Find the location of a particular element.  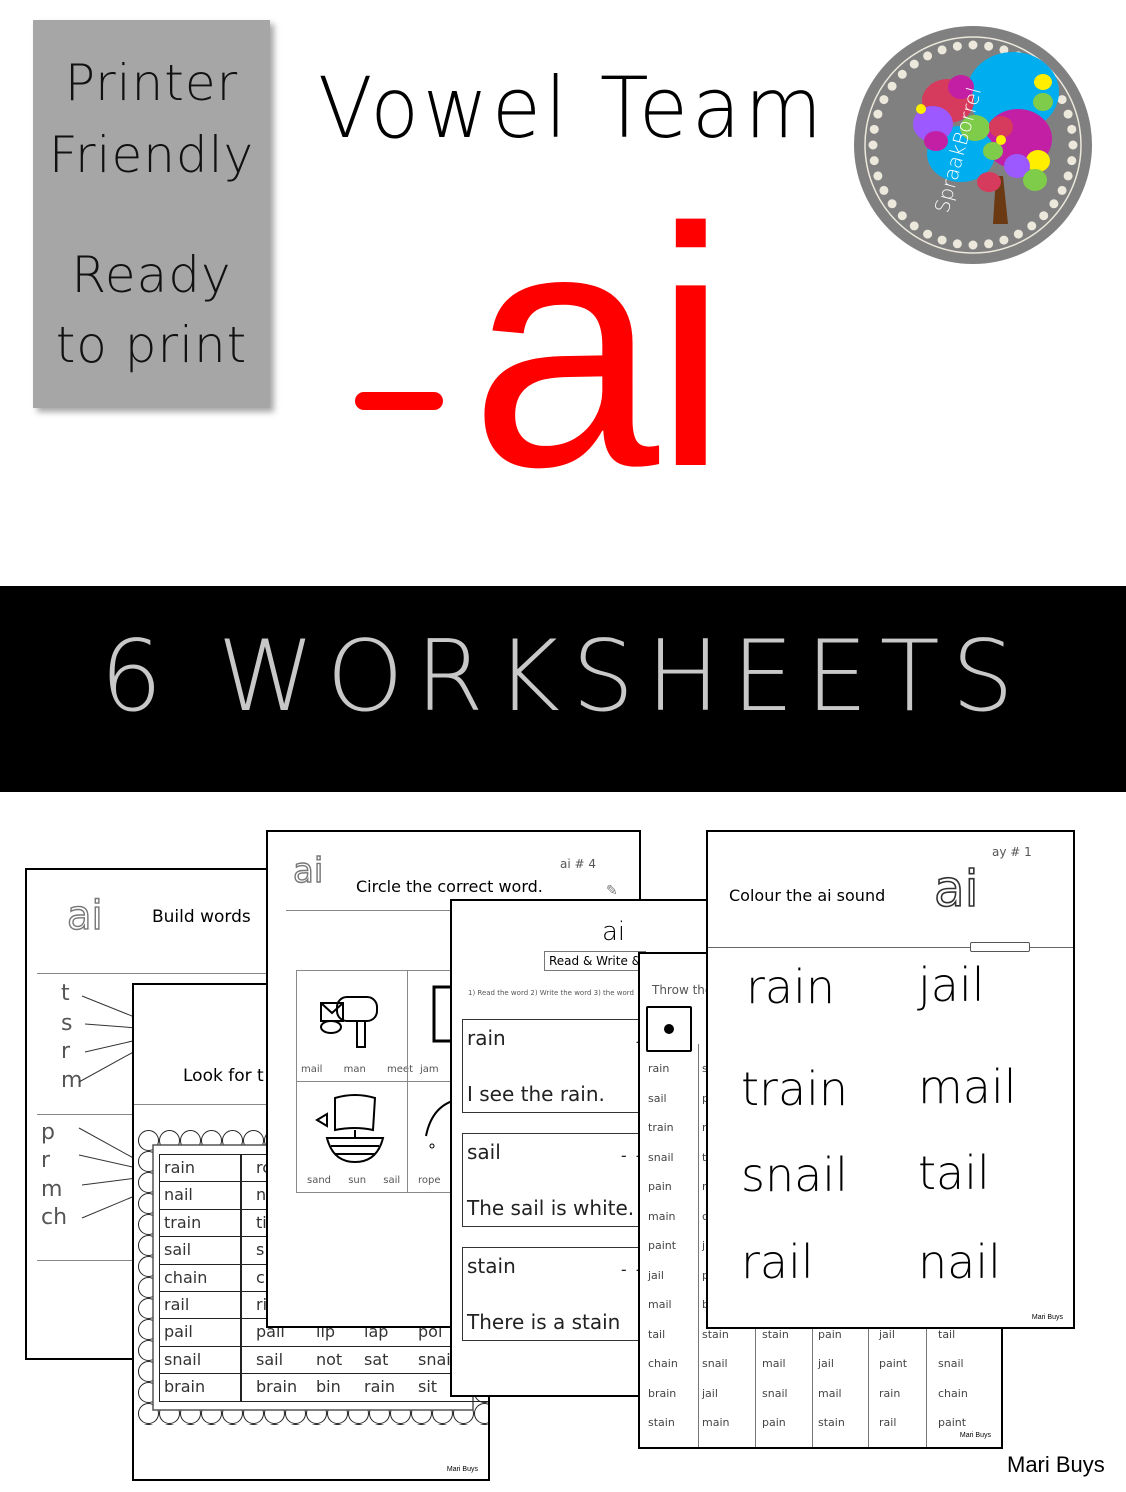

promo-line: to print is located at coordinates (151, 345).